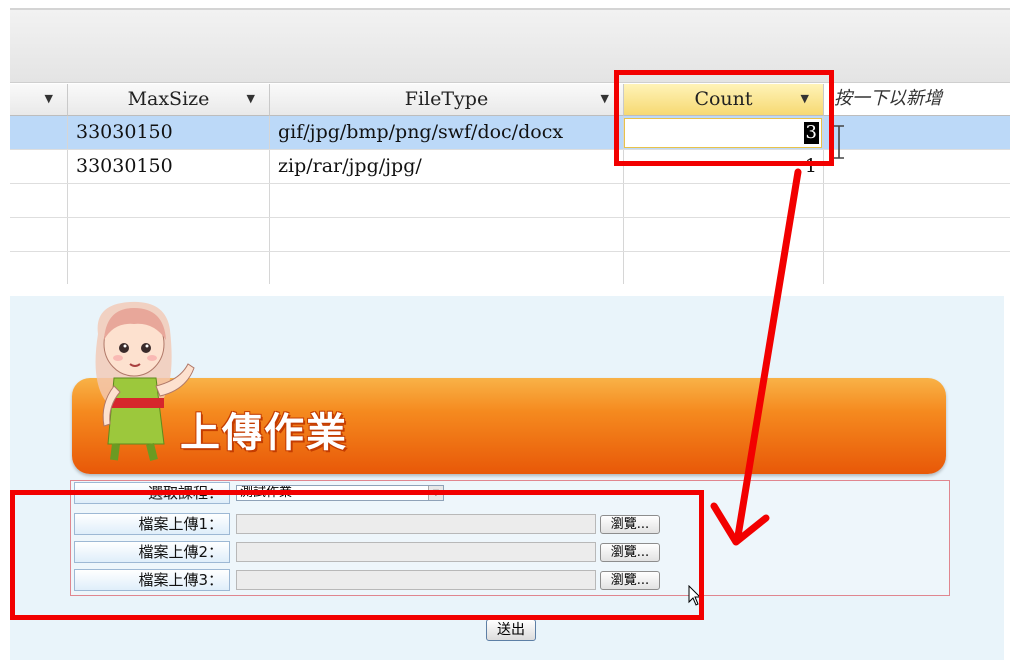 This screenshot has width=1010, height=660. I want to click on cell-filetype: zip/rar/jpg/jpg/, so click(447, 166).